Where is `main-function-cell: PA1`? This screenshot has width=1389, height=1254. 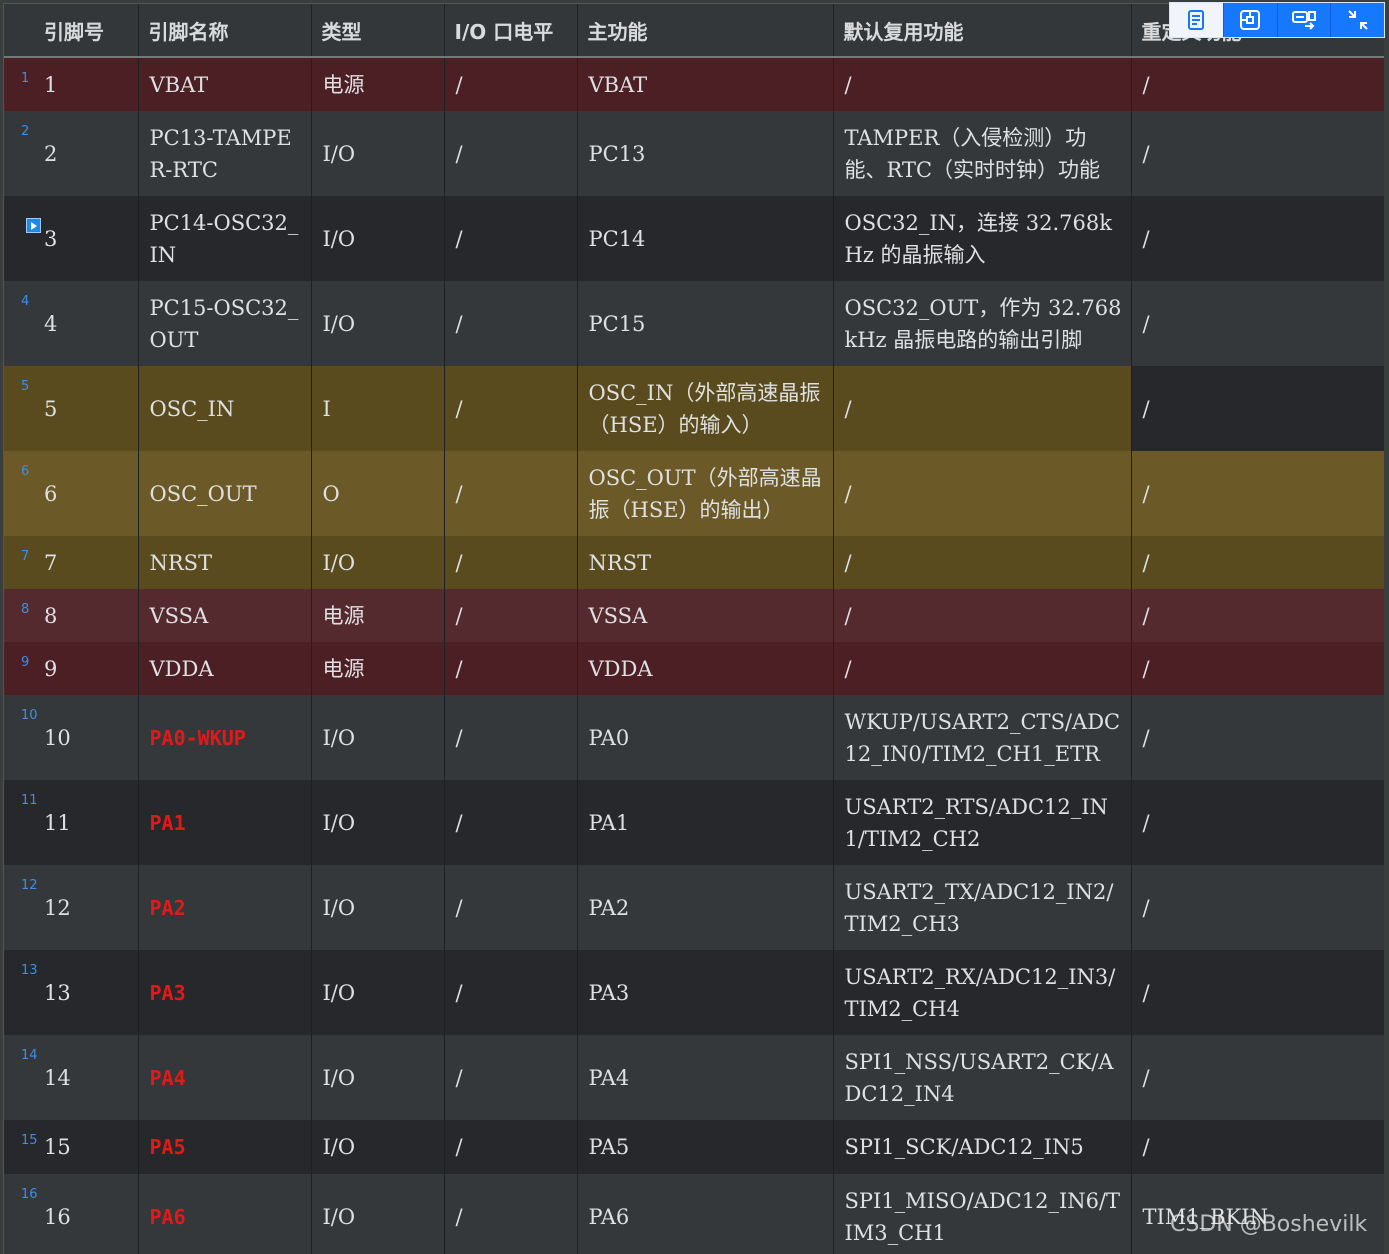
main-function-cell: PA1 is located at coordinates (705, 822).